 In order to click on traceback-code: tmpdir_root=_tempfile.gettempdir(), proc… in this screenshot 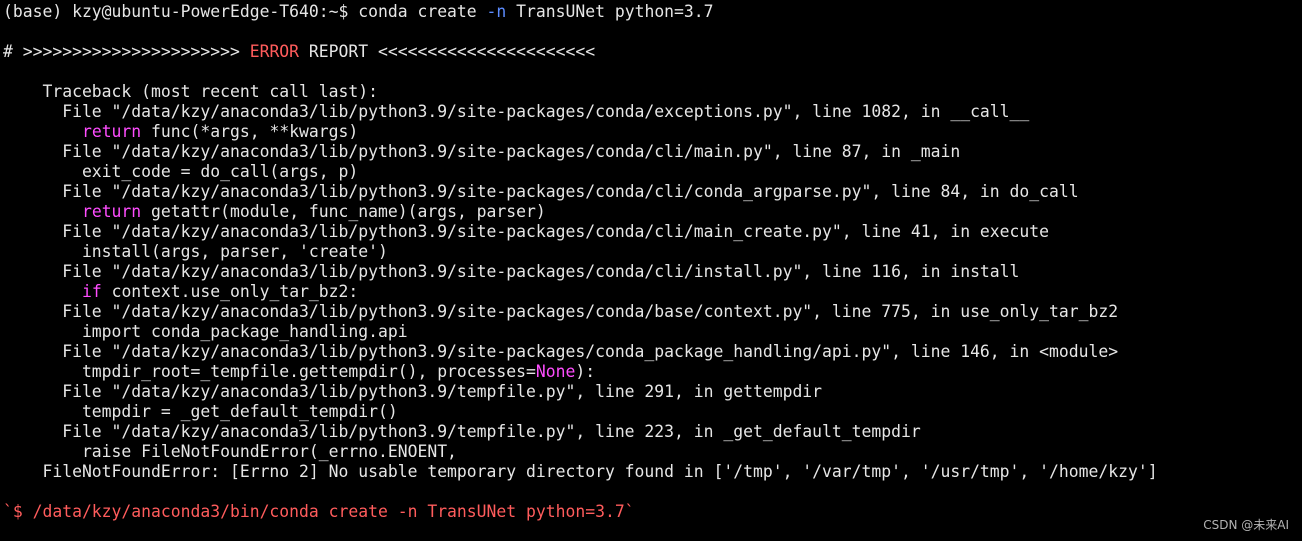, I will do `click(269, 371)`.